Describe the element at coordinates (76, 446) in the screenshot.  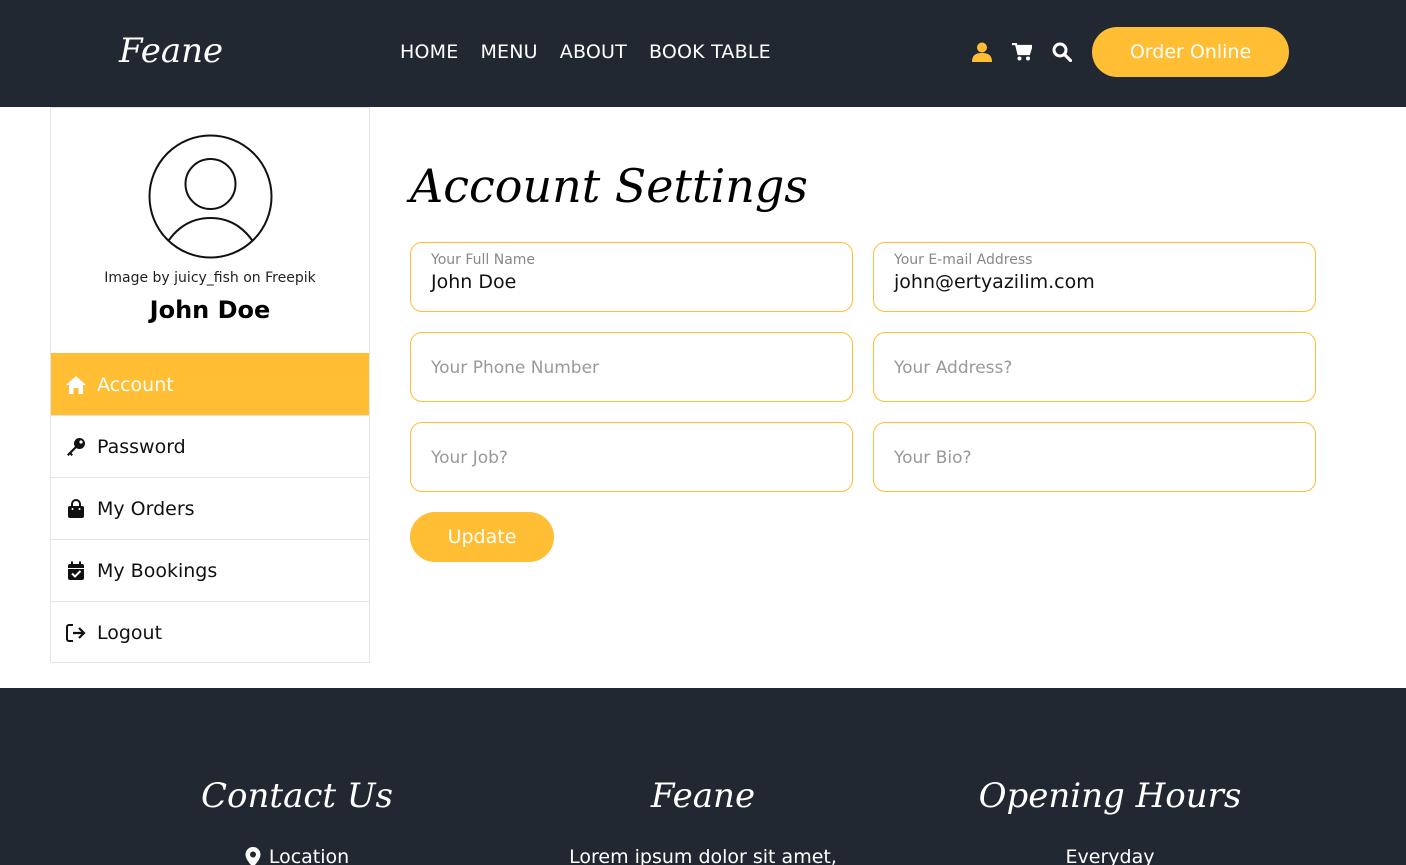
I see `key-icon` at that location.